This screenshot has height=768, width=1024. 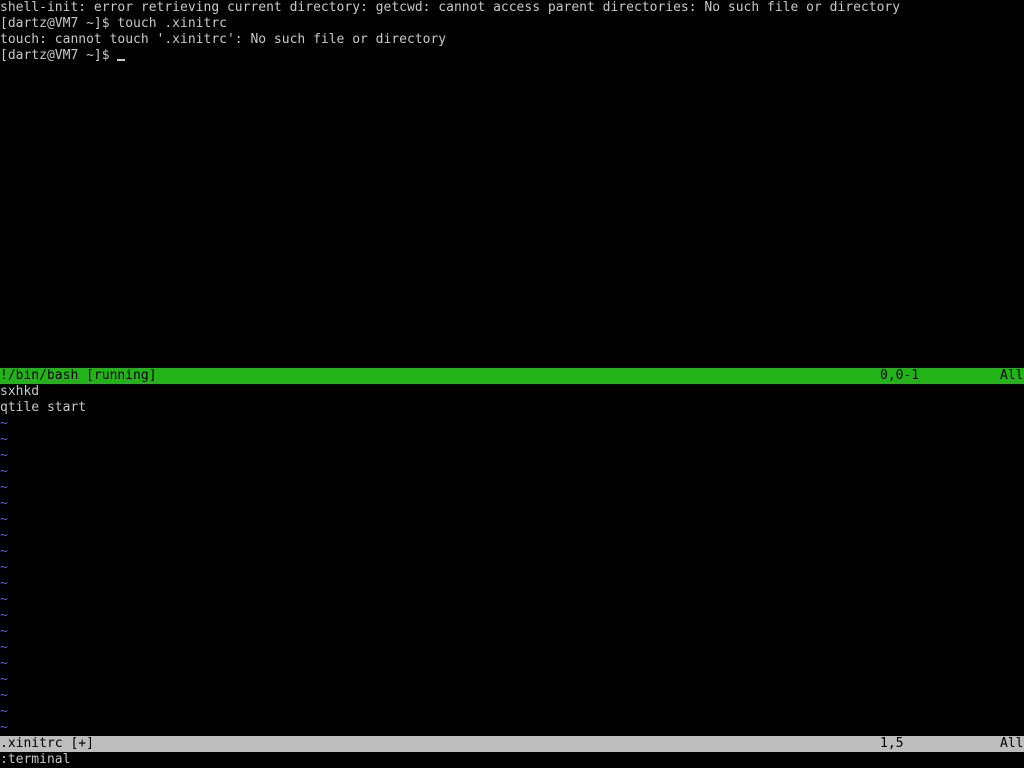 I want to click on editor-line: sxhkd, so click(x=19, y=392).